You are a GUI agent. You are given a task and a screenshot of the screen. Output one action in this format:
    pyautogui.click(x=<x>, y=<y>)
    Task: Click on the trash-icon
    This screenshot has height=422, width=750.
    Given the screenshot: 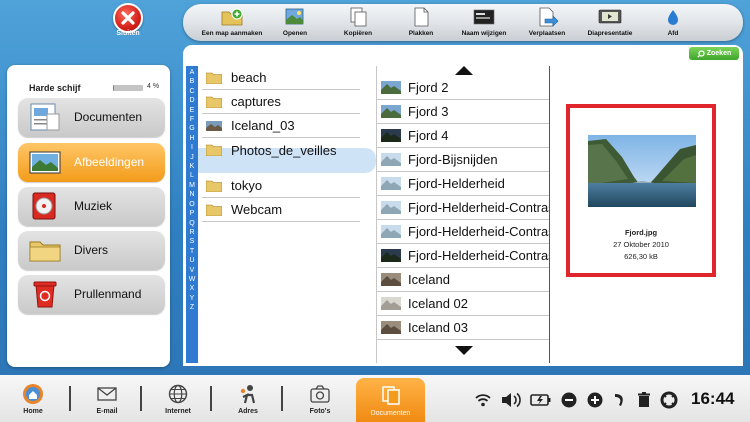 What is the action you would take?
    pyautogui.click(x=644, y=400)
    